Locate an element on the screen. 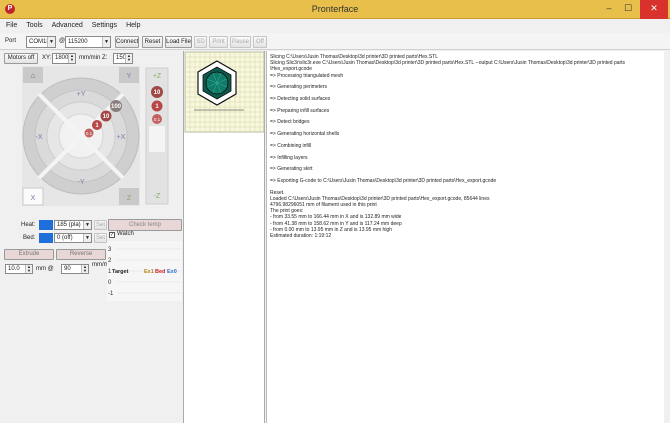  watch-checkbox: ✓ is located at coordinates (112, 235).